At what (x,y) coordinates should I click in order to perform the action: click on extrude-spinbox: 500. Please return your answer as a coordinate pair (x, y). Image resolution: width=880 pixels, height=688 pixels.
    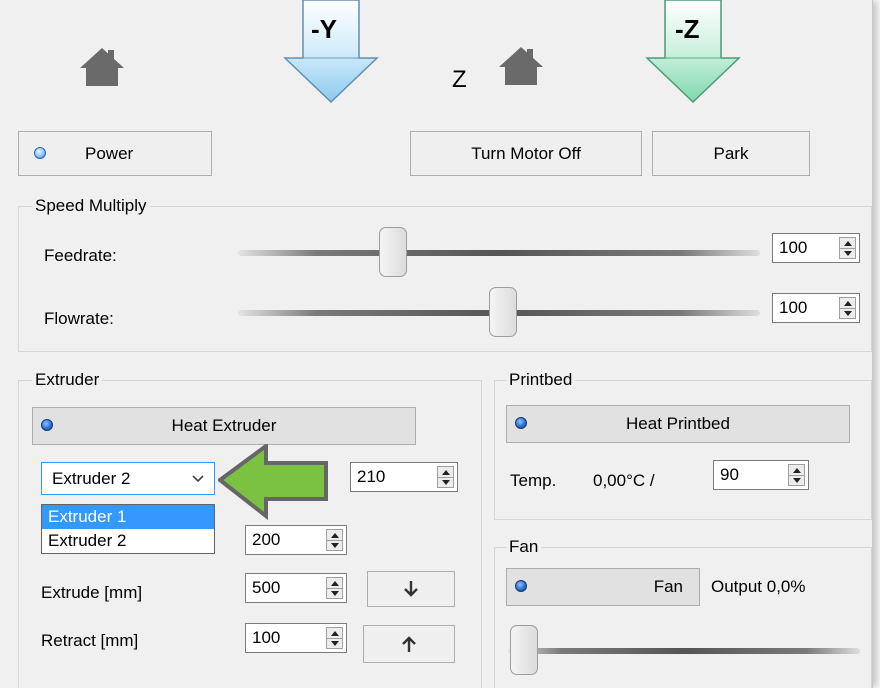
    Looking at the image, I should click on (296, 588).